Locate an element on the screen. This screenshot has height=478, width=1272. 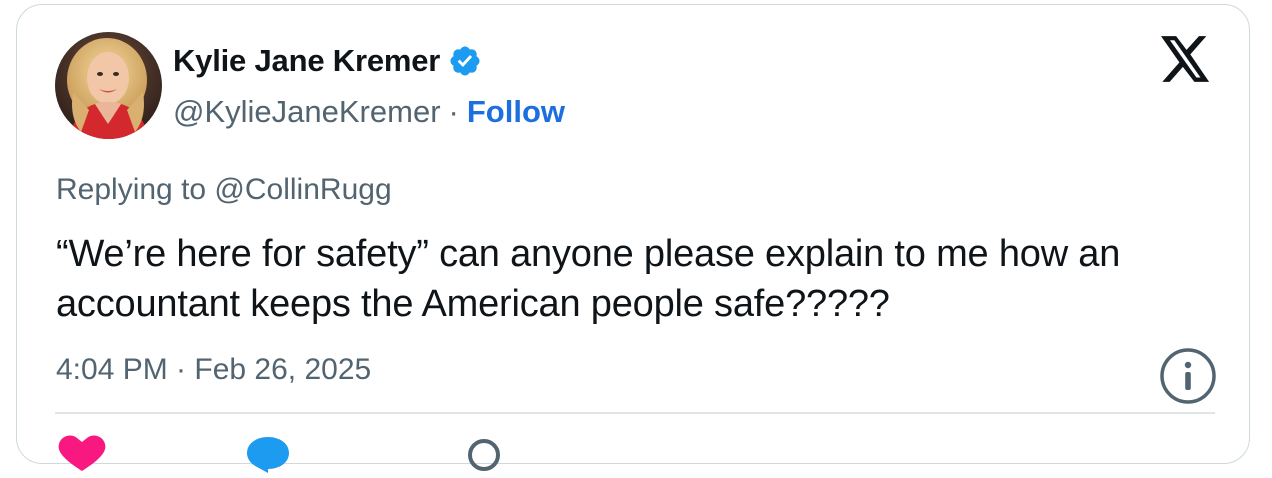
avatar-photo is located at coordinates (108, 85).